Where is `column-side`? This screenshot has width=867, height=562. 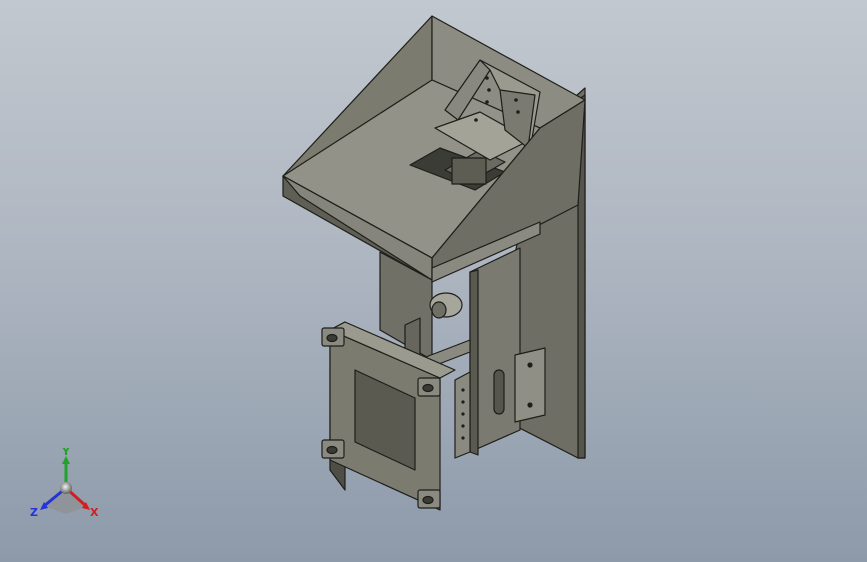 column-side is located at coordinates (474, 362).